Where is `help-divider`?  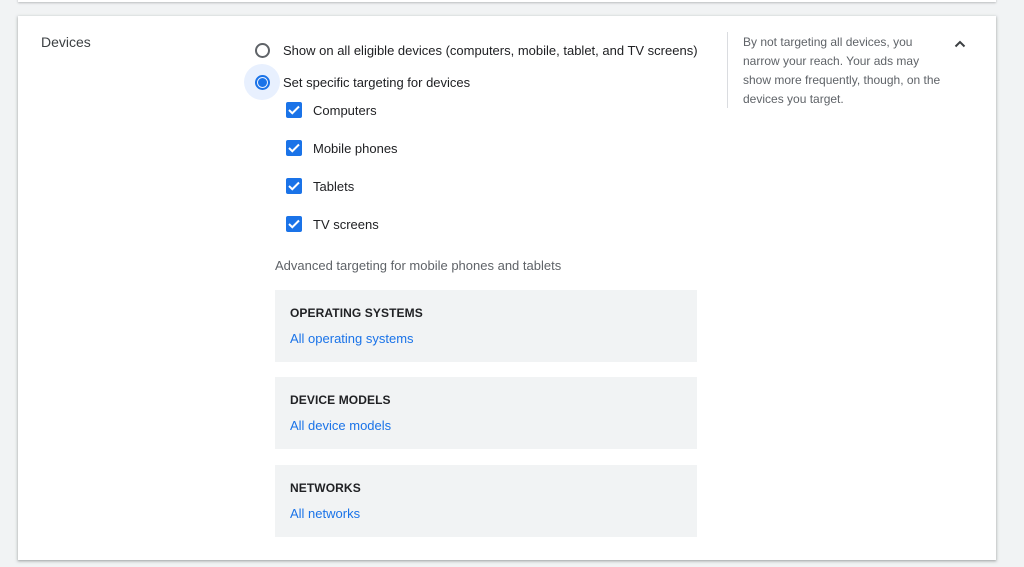 help-divider is located at coordinates (727, 70).